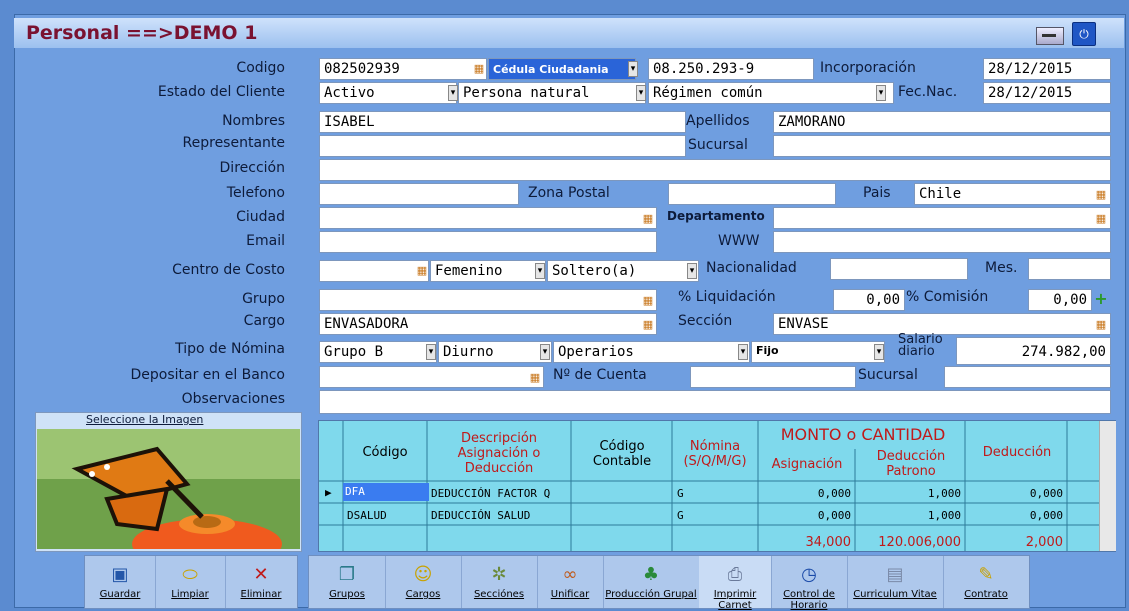 This screenshot has height=611, width=1129. Describe the element at coordinates (731, 69) in the screenshot. I see `documento-field: 08.250.293-9` at that location.